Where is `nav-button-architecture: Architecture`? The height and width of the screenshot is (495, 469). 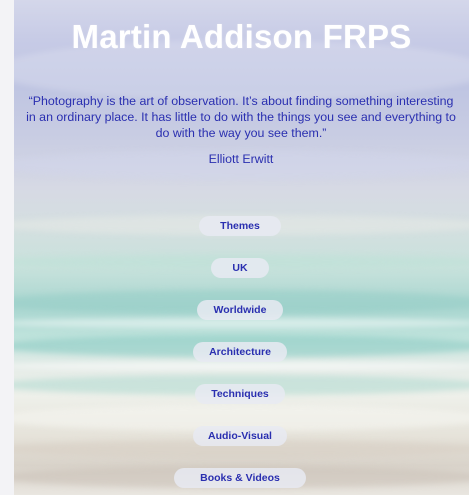 nav-button-architecture: Architecture is located at coordinates (240, 352).